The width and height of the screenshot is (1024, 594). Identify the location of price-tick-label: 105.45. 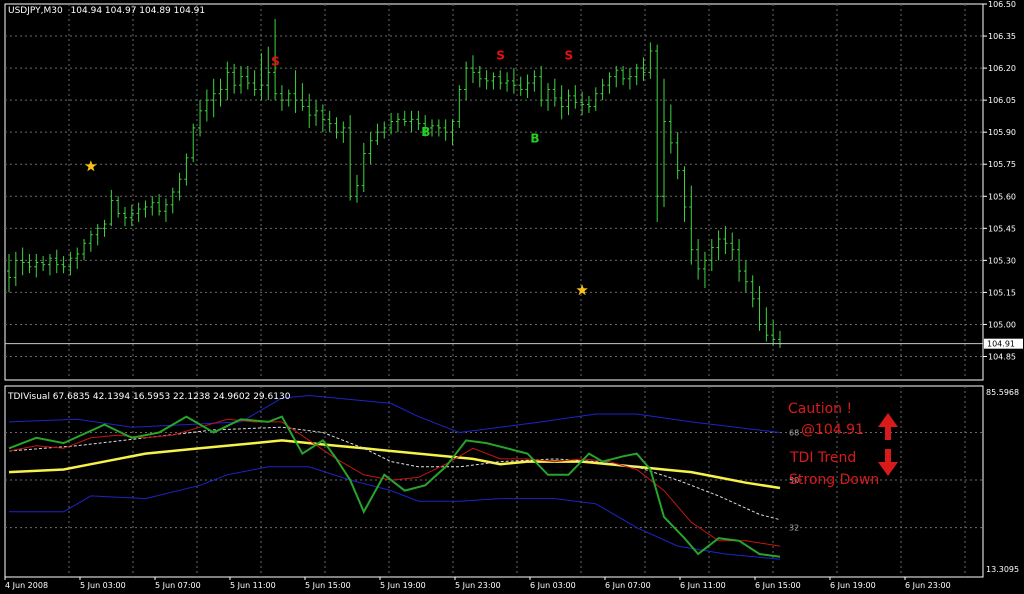
(1002, 228).